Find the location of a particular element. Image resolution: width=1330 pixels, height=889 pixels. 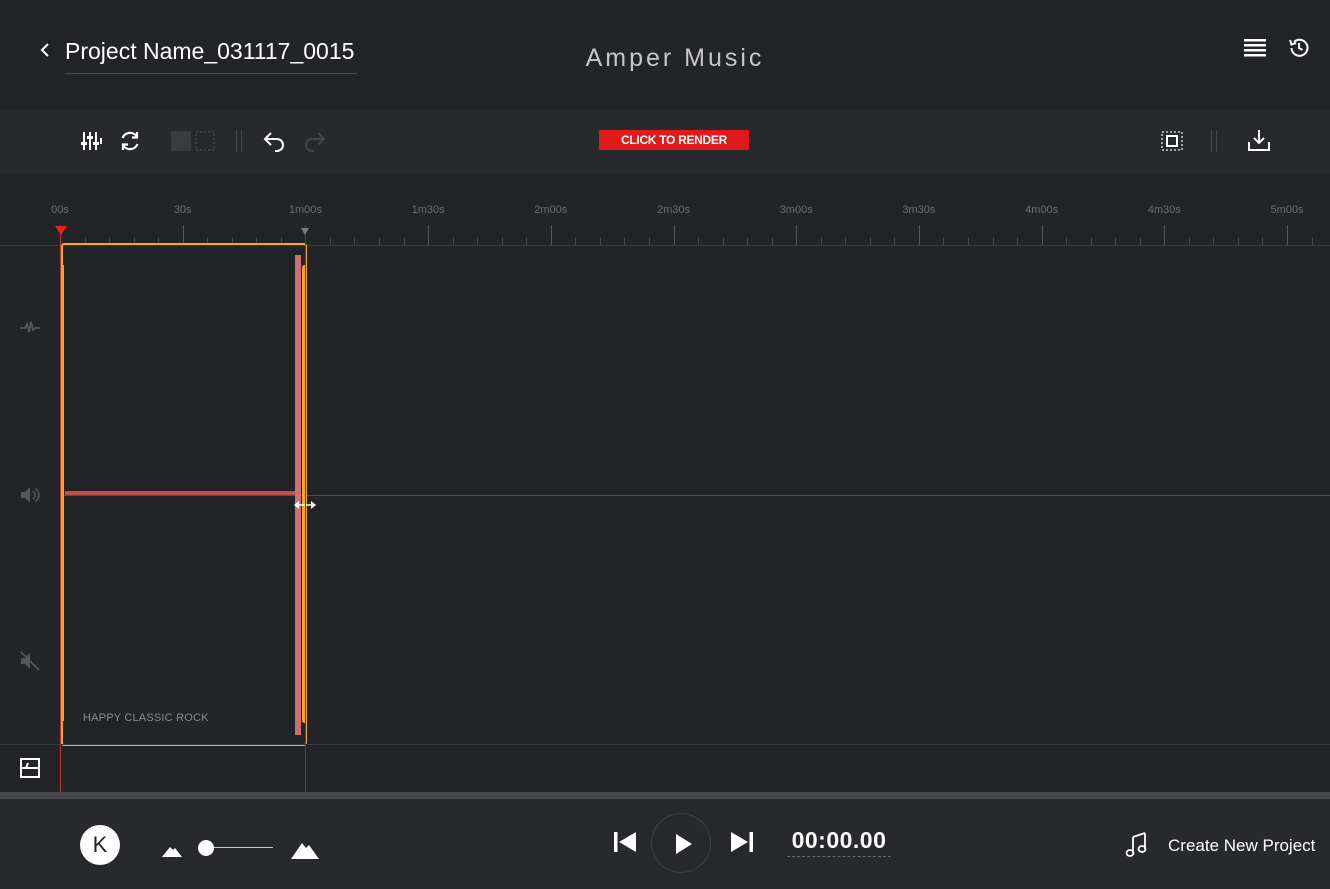

download-icon is located at coordinates (1259, 141).